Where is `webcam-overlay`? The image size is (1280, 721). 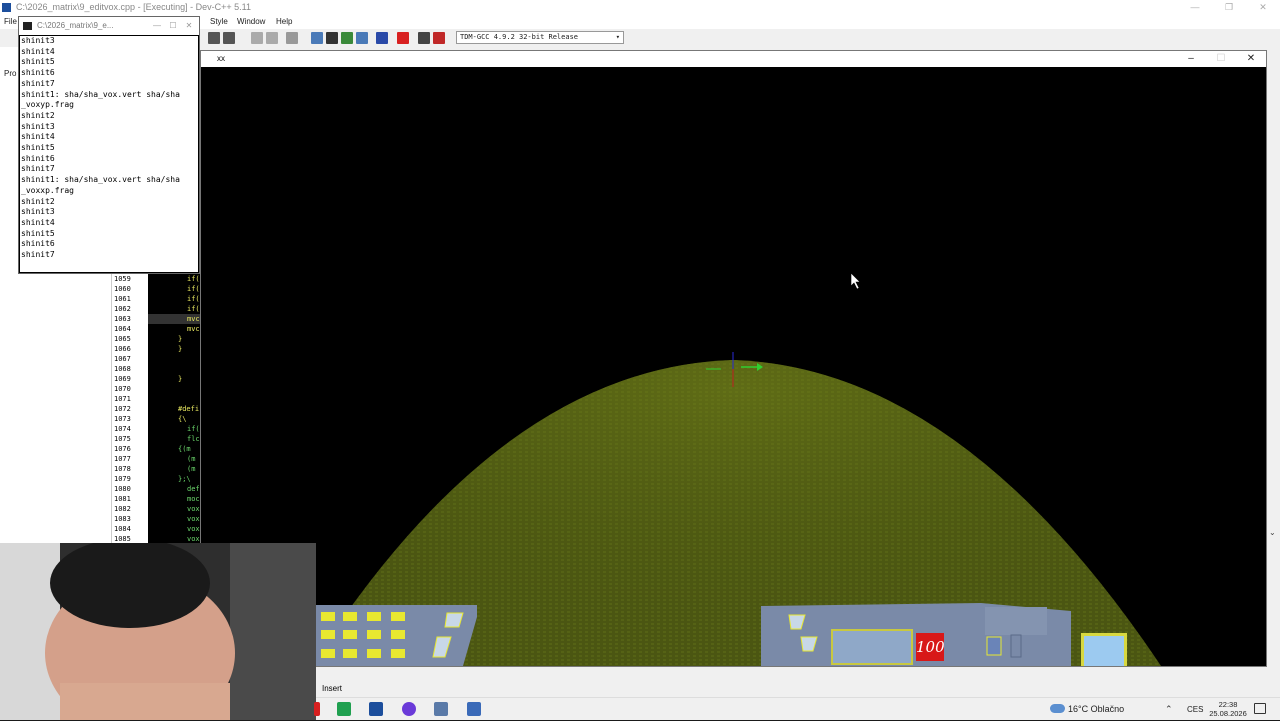
webcam-overlay is located at coordinates (158, 631).